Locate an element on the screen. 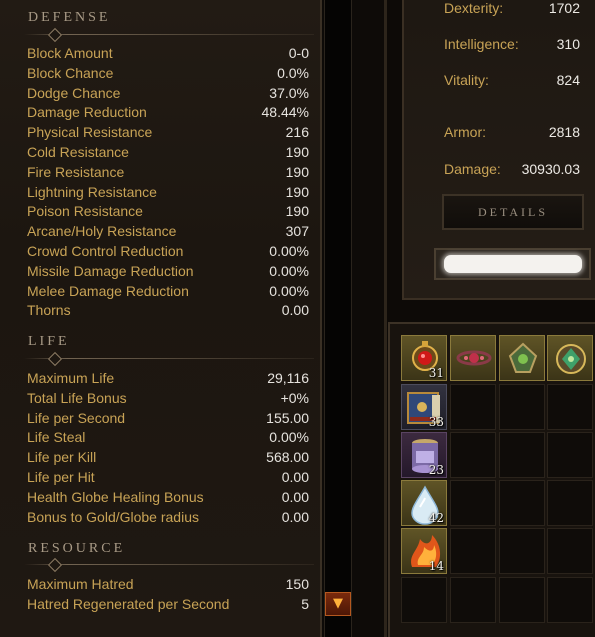 Image resolution: width=595 pixels, height=637 pixels. stat-row: Maximum Hatred 150 is located at coordinates (168, 586).